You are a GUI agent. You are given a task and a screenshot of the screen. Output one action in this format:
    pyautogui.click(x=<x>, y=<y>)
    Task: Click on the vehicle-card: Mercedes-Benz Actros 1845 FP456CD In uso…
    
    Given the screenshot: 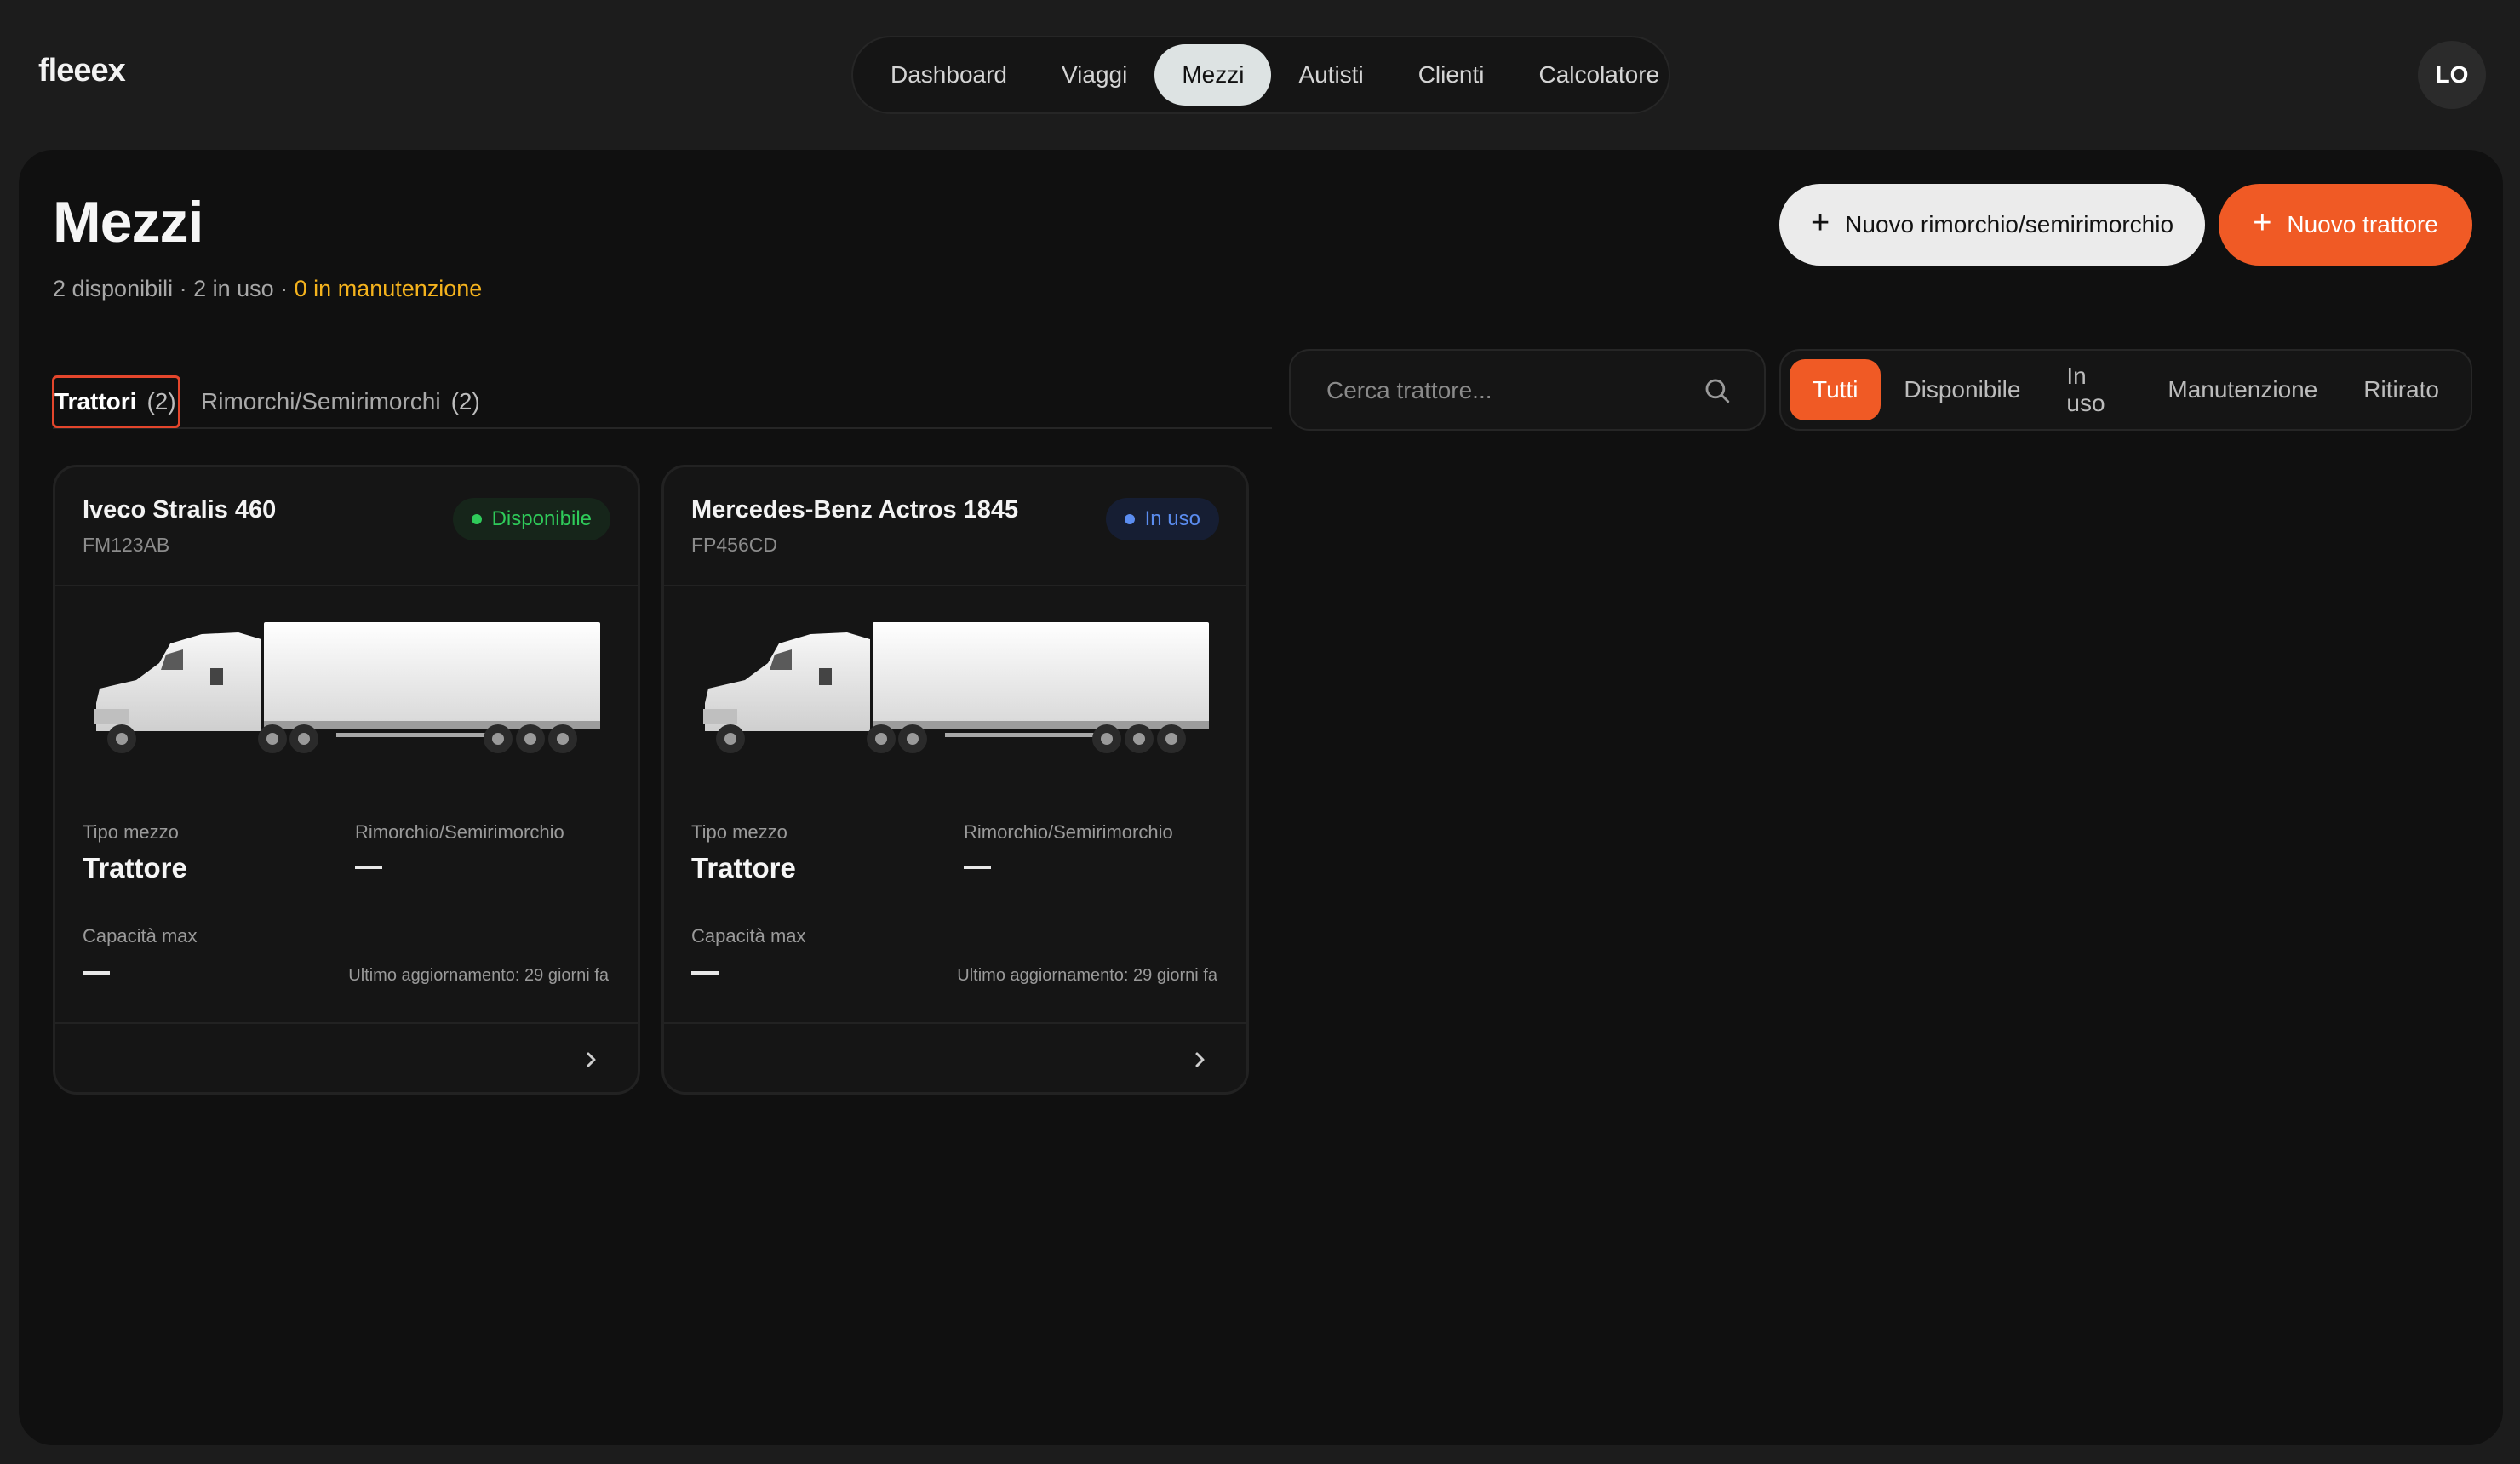 What is the action you would take?
    pyautogui.click(x=956, y=780)
    